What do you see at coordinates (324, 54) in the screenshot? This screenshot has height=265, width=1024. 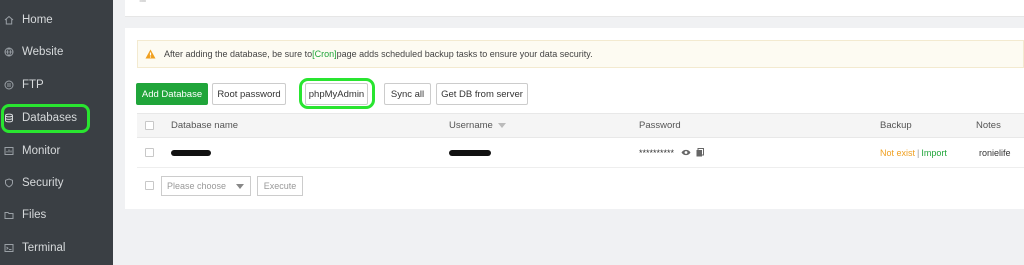 I see `cron-link: [Cron]` at bounding box center [324, 54].